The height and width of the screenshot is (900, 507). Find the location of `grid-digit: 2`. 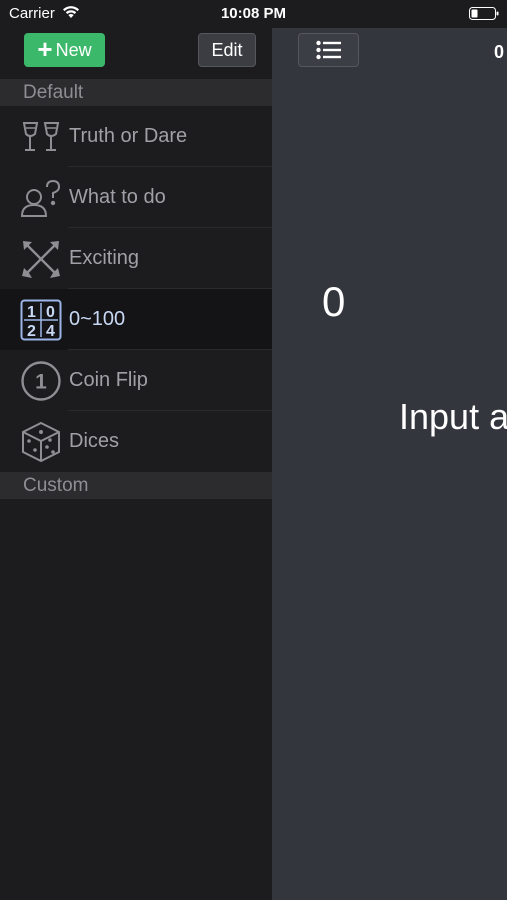

grid-digit: 2 is located at coordinates (31, 331).